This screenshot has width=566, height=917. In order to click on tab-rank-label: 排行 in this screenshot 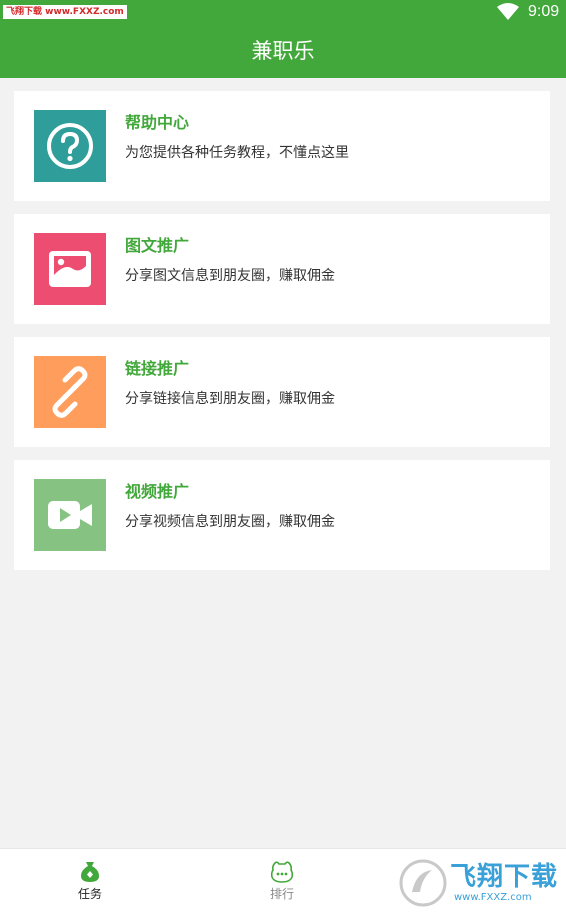, I will do `click(281, 894)`.